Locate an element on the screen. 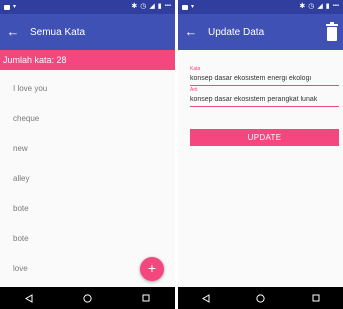 The width and height of the screenshot is (343, 309). add-word-button: + is located at coordinates (152, 269).